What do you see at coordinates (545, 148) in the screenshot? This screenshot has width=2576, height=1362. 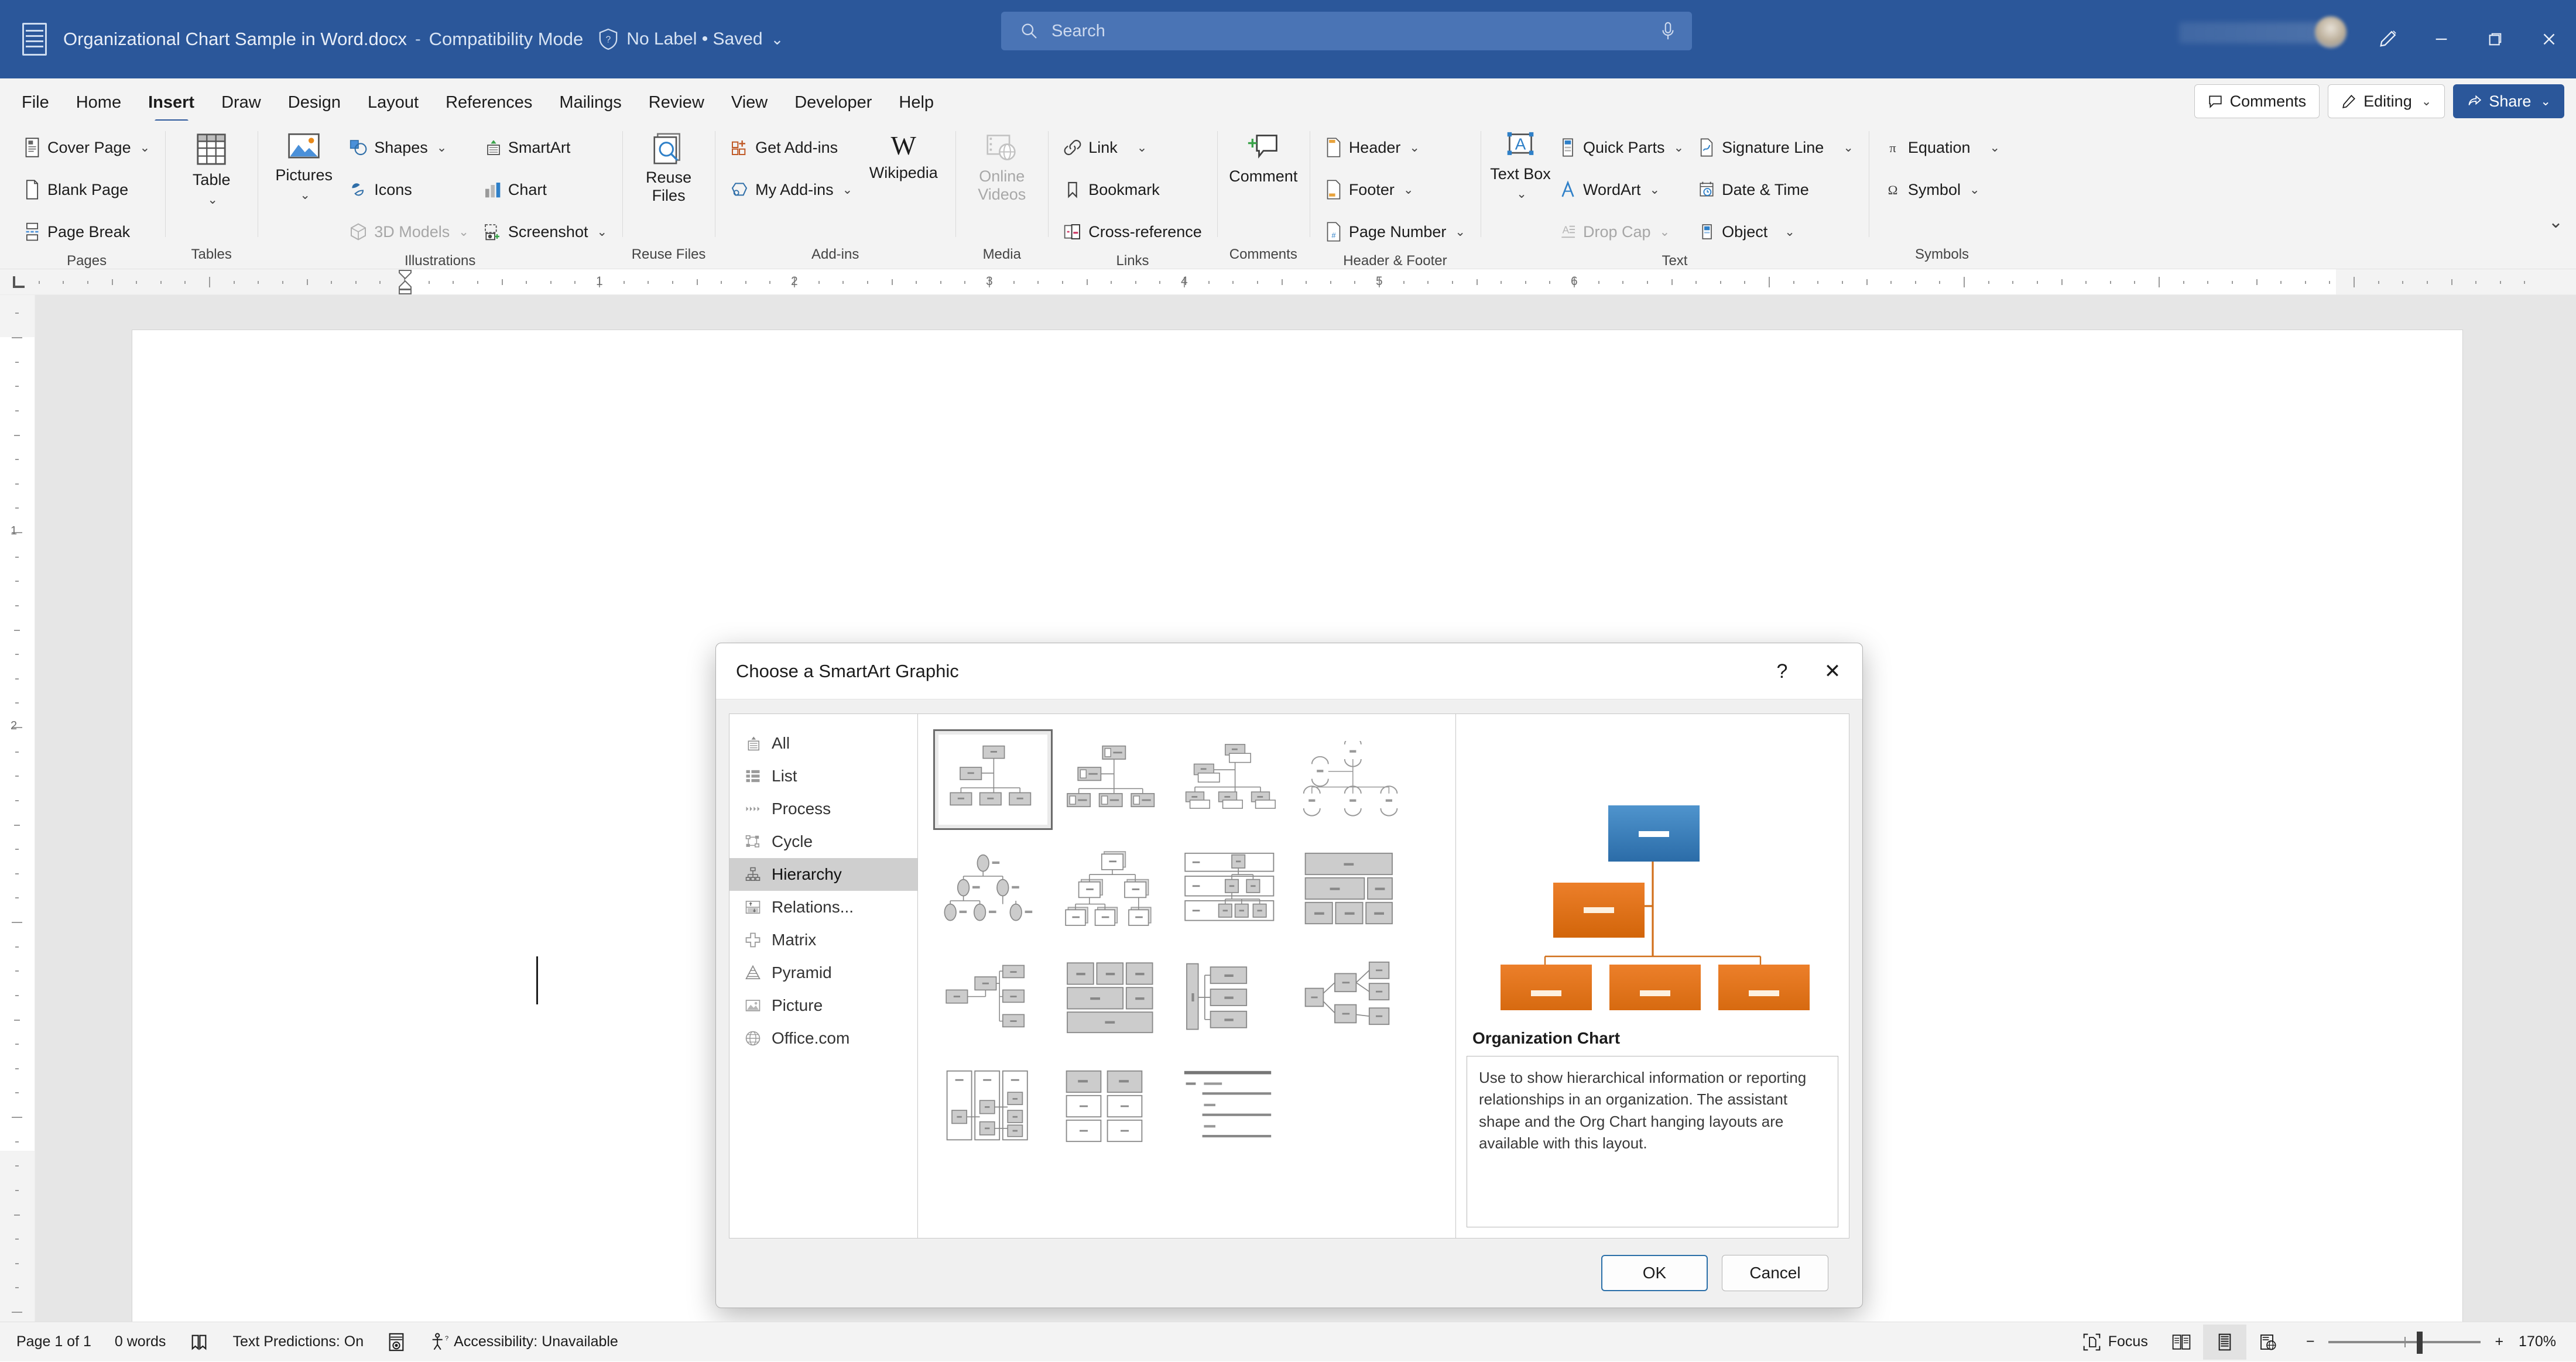 I see `smartart-button: SmartArt` at bounding box center [545, 148].